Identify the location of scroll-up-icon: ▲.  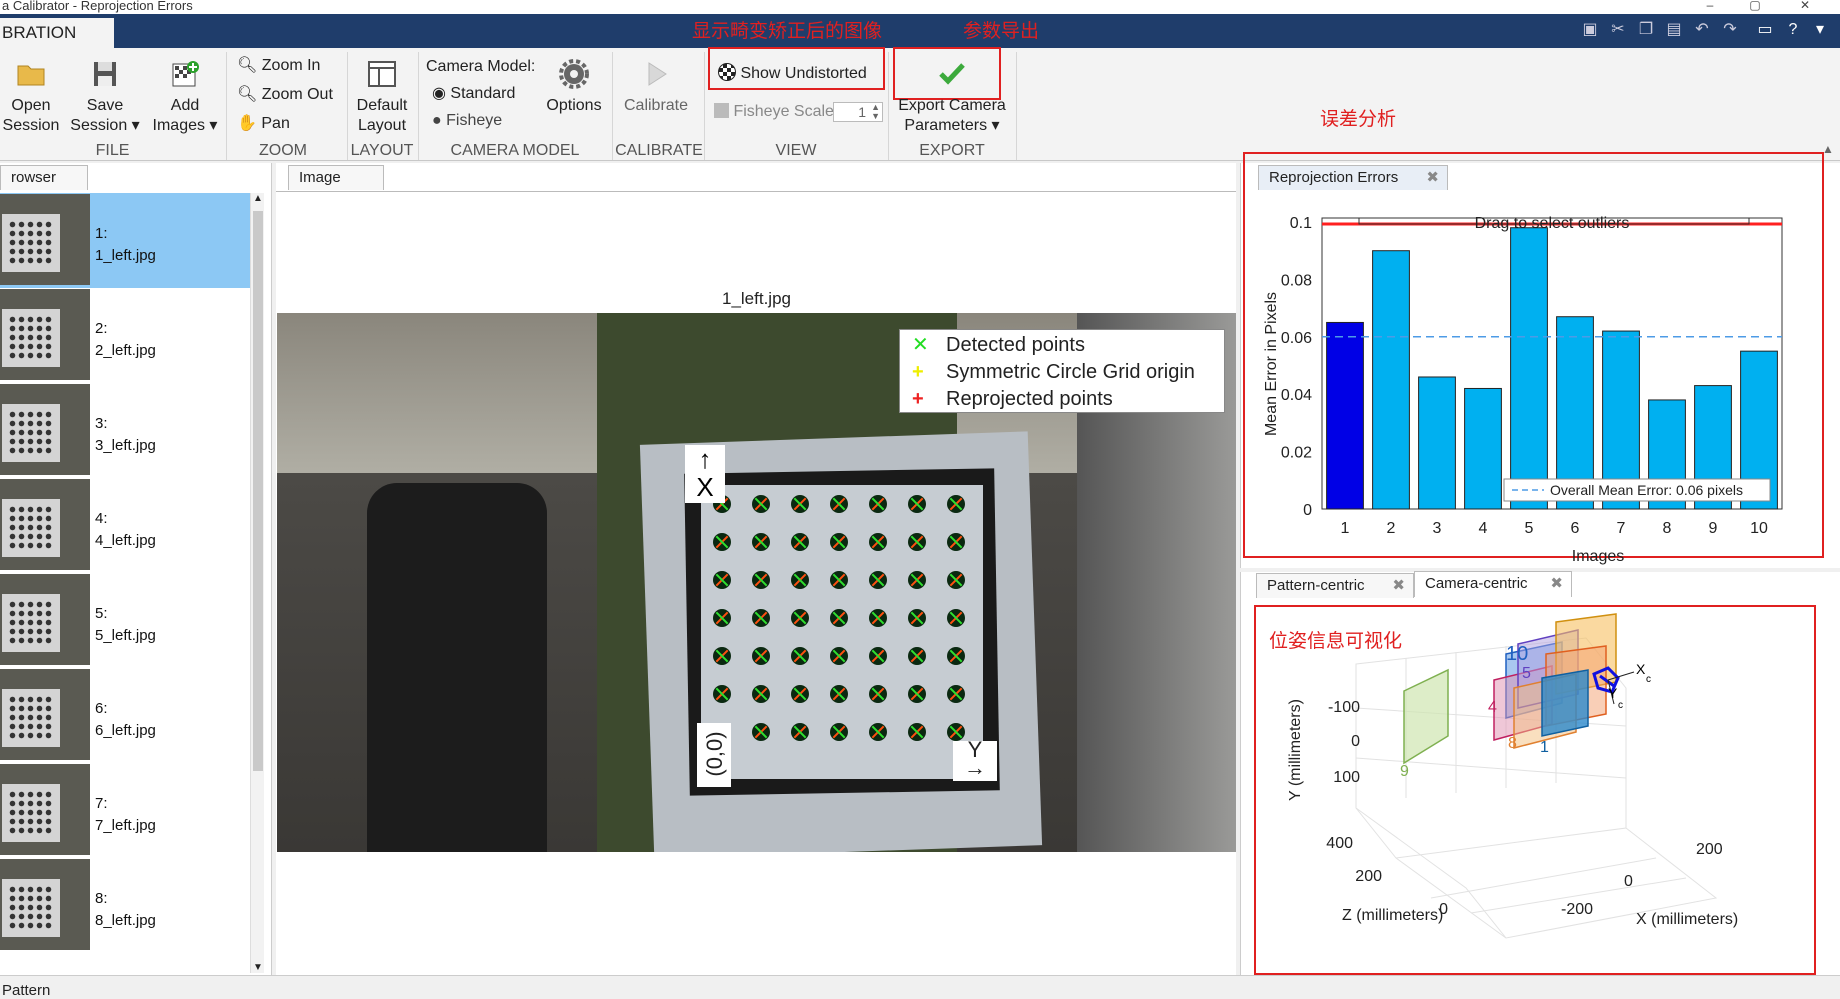
(258, 198).